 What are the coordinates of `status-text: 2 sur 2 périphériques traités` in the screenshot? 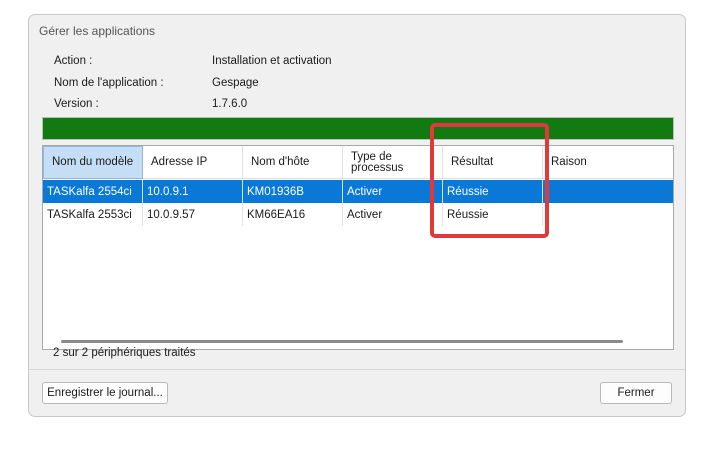 It's located at (124, 353).